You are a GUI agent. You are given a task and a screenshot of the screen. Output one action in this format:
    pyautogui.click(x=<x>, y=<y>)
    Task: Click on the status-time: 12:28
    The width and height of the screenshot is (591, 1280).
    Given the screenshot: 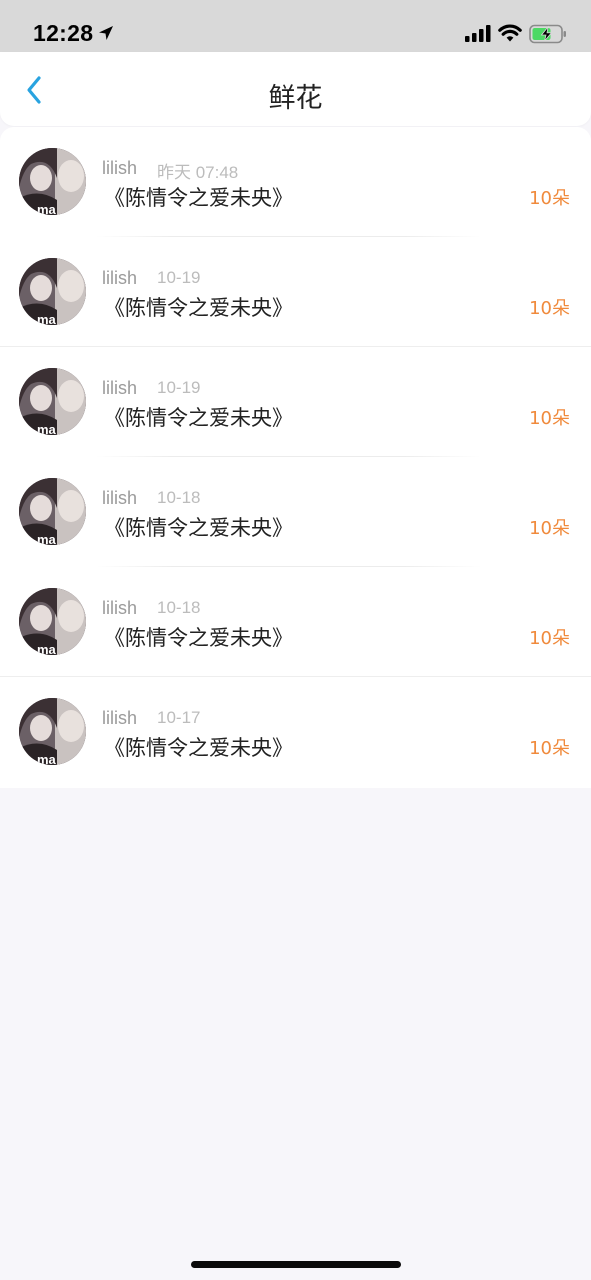 What is the action you would take?
    pyautogui.click(x=63, y=33)
    